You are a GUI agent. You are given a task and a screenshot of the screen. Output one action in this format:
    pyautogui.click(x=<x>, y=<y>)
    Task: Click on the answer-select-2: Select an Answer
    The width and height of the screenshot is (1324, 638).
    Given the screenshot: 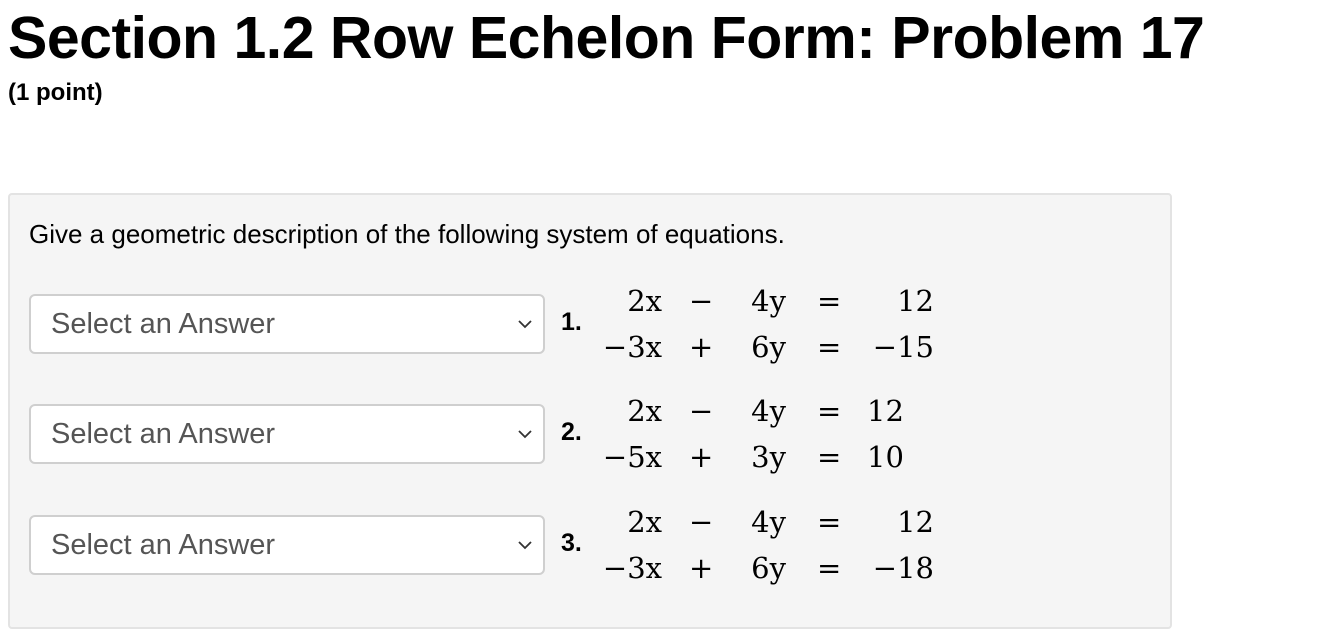 What is the action you would take?
    pyautogui.click(x=287, y=434)
    